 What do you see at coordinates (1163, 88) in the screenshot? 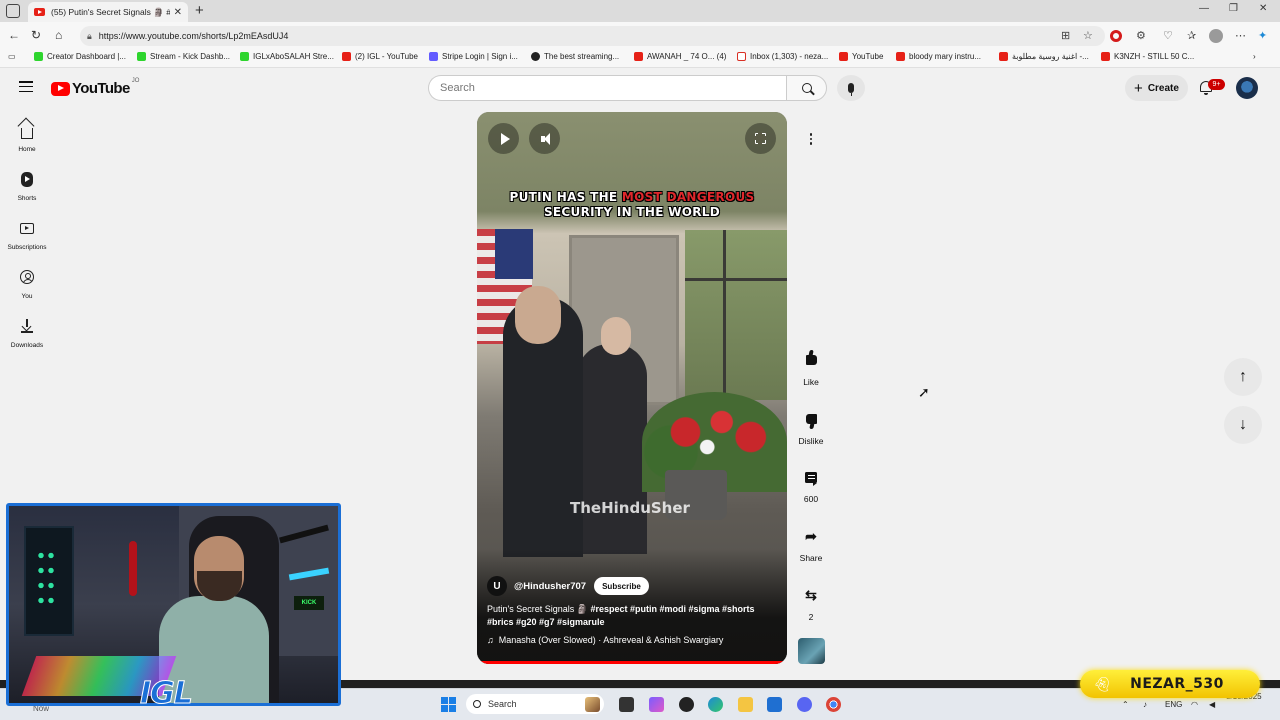
I see `create-label: Create` at bounding box center [1163, 88].